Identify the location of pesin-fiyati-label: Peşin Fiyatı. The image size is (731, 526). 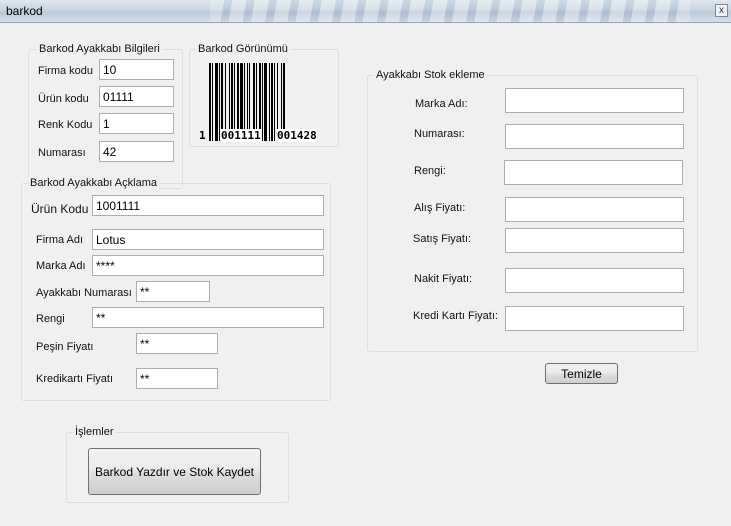
(65, 347).